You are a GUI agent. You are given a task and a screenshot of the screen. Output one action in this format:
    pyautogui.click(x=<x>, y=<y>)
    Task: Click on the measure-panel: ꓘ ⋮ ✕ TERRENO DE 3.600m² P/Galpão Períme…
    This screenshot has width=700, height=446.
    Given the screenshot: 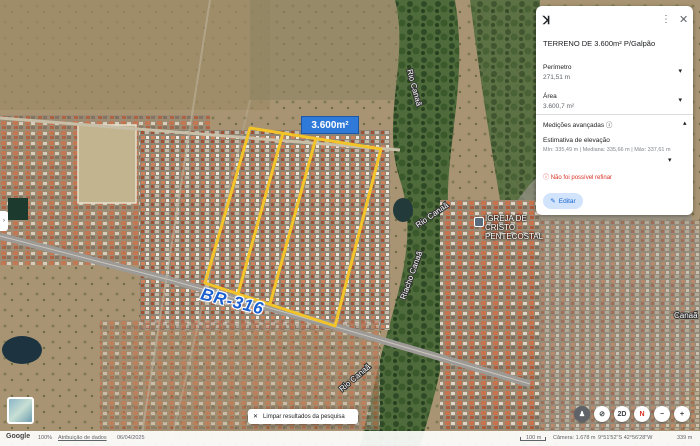 What is the action you would take?
    pyautogui.click(x=614, y=110)
    